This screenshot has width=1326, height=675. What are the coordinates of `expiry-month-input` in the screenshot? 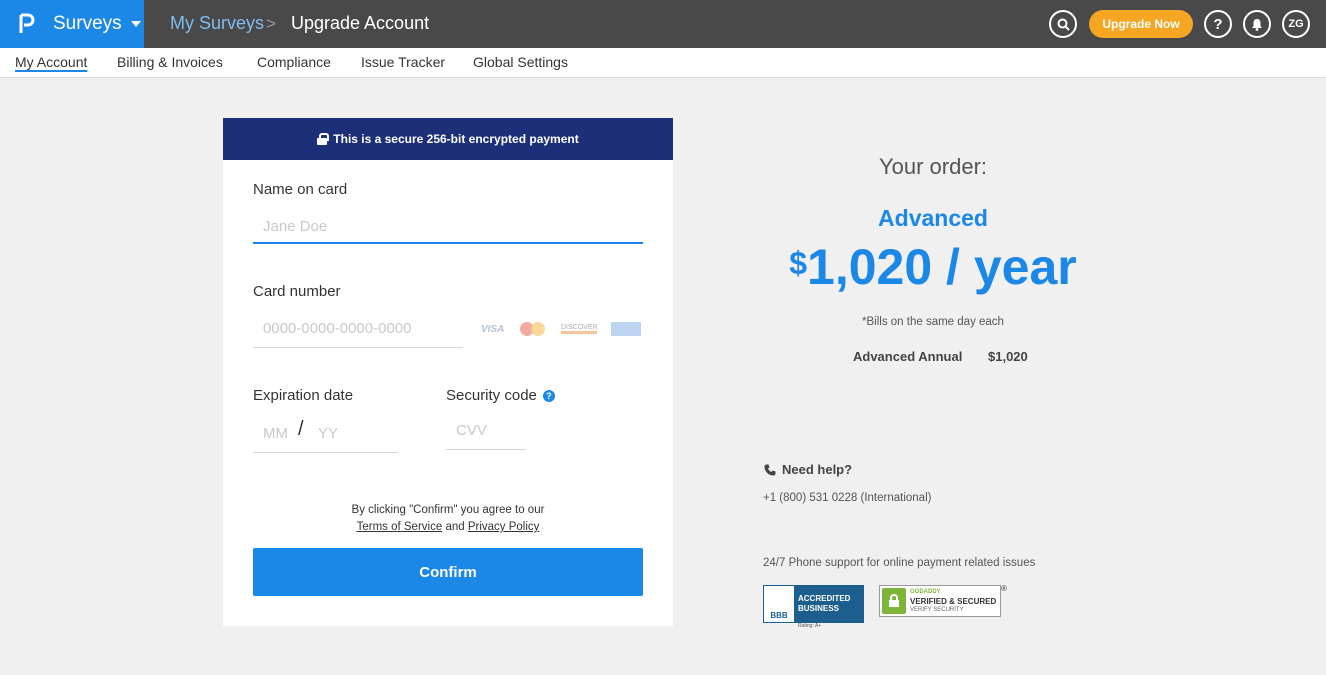 It's located at (276, 433).